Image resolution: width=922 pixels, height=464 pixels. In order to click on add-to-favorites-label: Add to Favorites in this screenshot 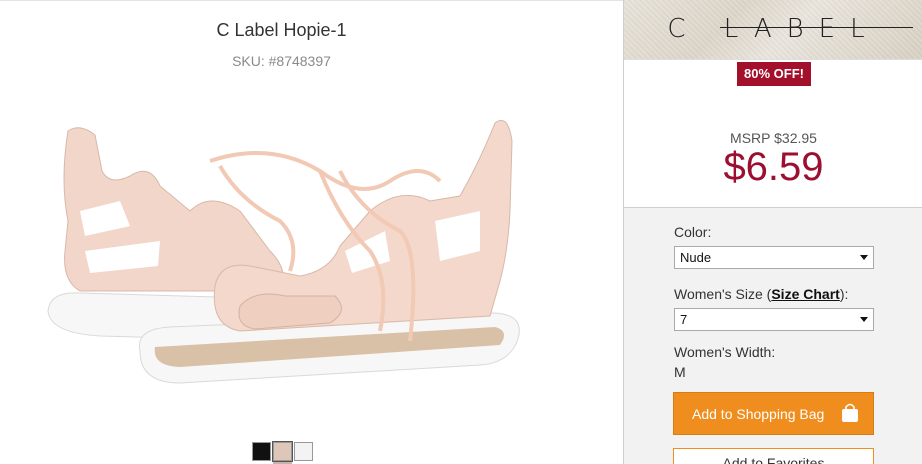, I will do `click(773, 459)`.